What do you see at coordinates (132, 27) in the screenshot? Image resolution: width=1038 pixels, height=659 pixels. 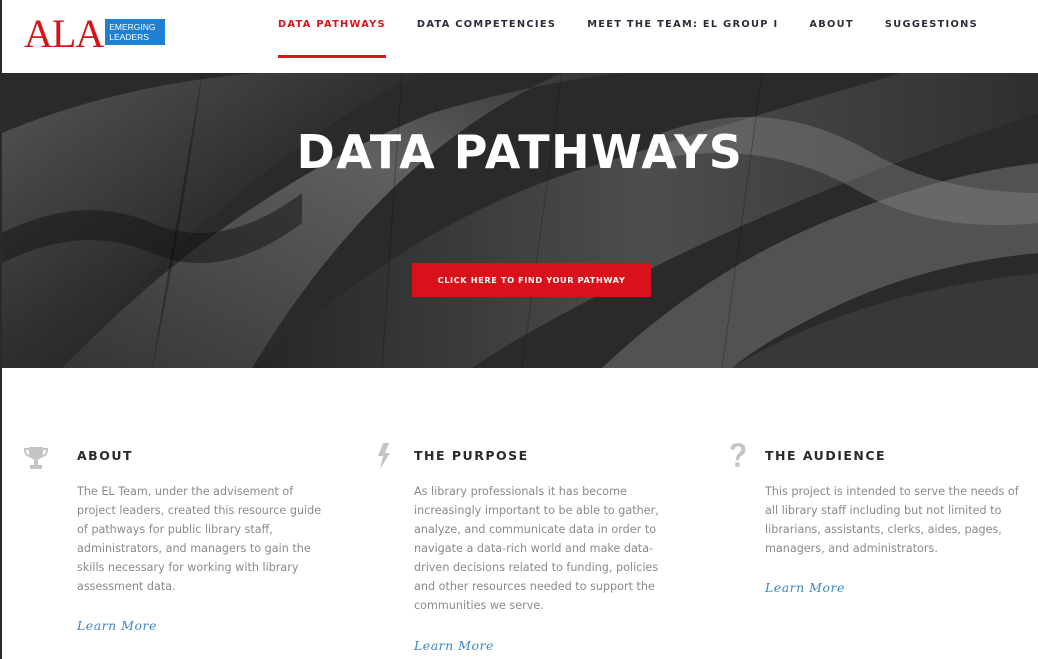 I see `logo-badge-line1: EMERGING` at bounding box center [132, 27].